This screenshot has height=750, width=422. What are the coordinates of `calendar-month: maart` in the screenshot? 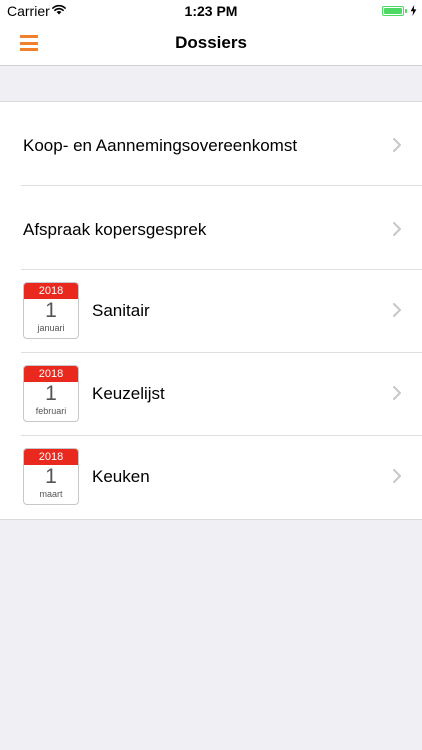 It's located at (51, 494).